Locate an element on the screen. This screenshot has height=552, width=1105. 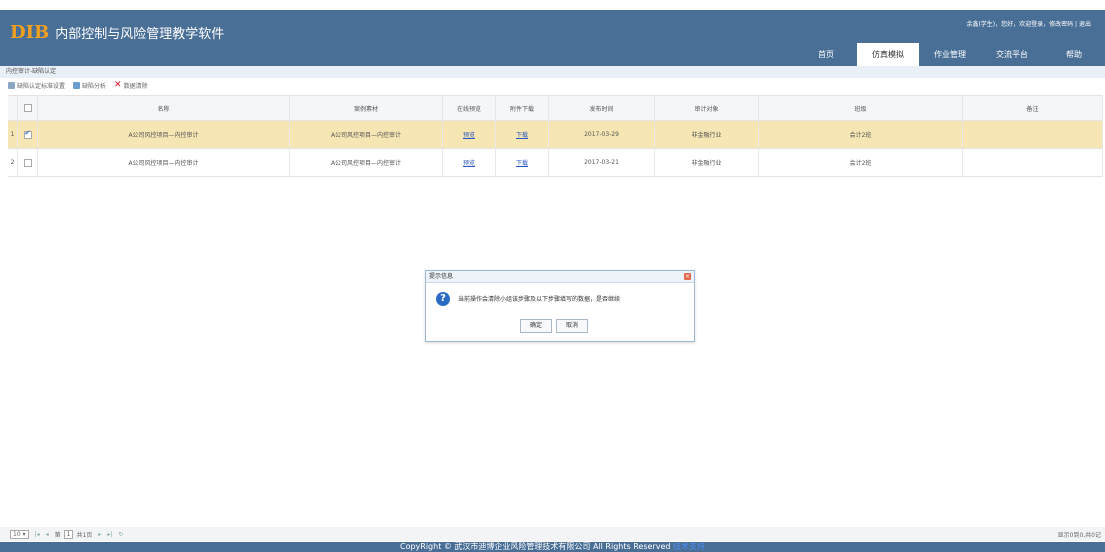
settings-icon is located at coordinates (11, 85).